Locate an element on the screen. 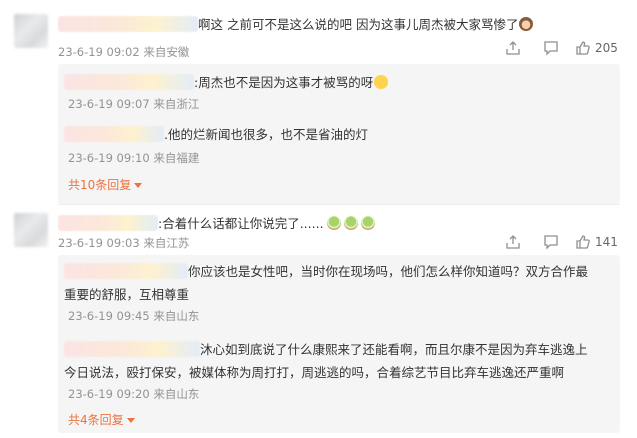  reply-meta: 23-6-19 09:07 来自浙江 is located at coordinates (133, 104).